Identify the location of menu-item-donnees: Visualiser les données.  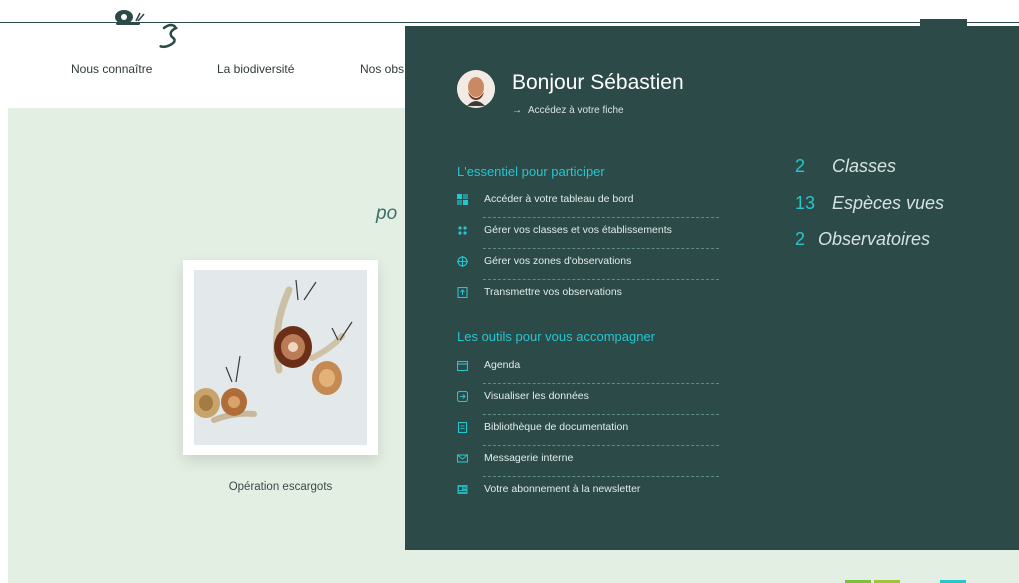
(588, 399).